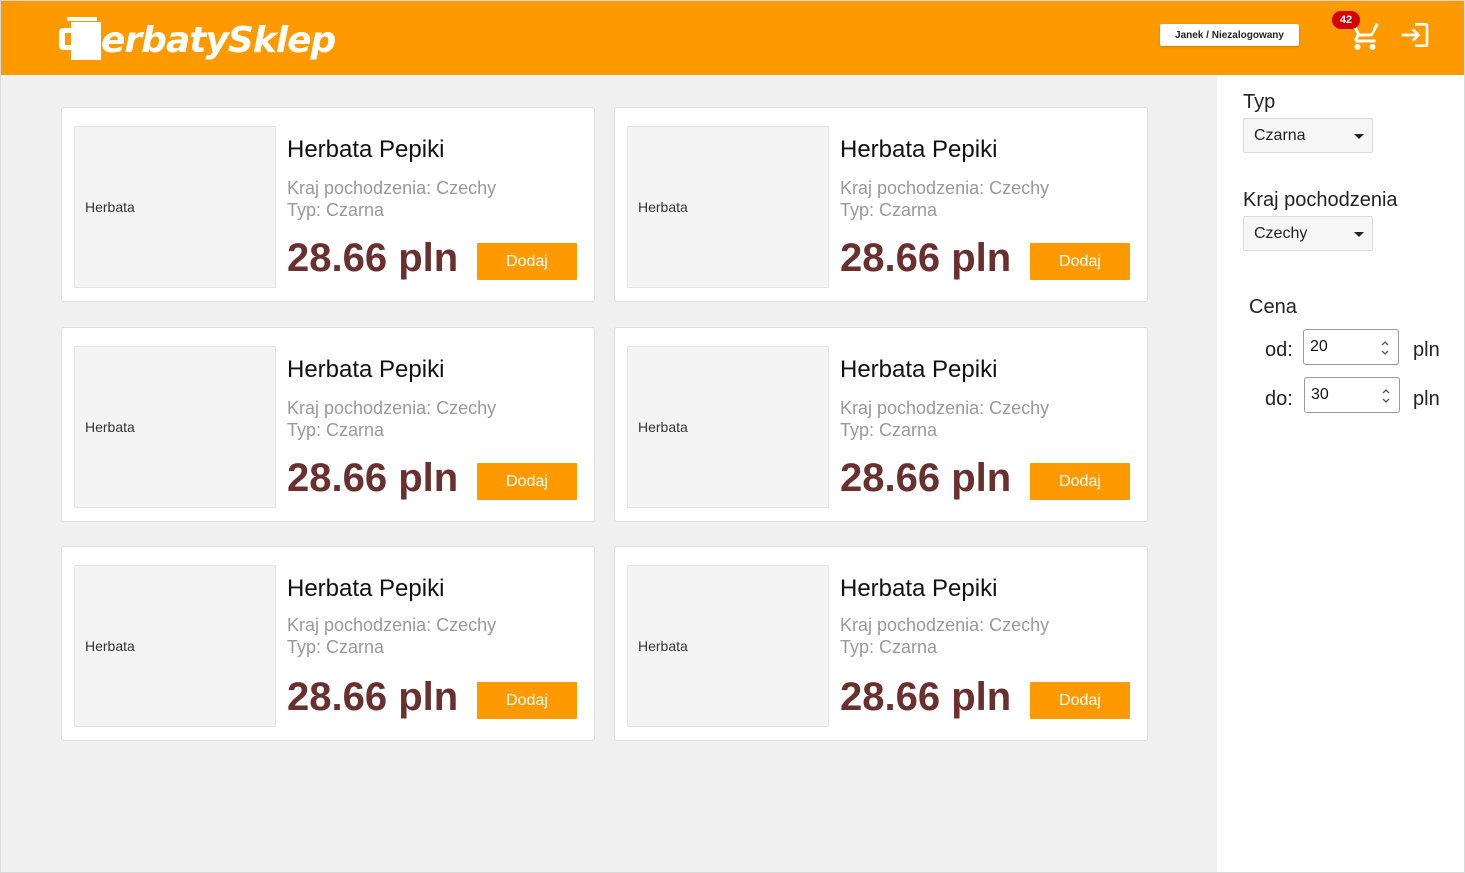 This screenshot has width=1465, height=873. Describe the element at coordinates (1426, 399) in the screenshot. I see `price-to-currency: pln` at that location.